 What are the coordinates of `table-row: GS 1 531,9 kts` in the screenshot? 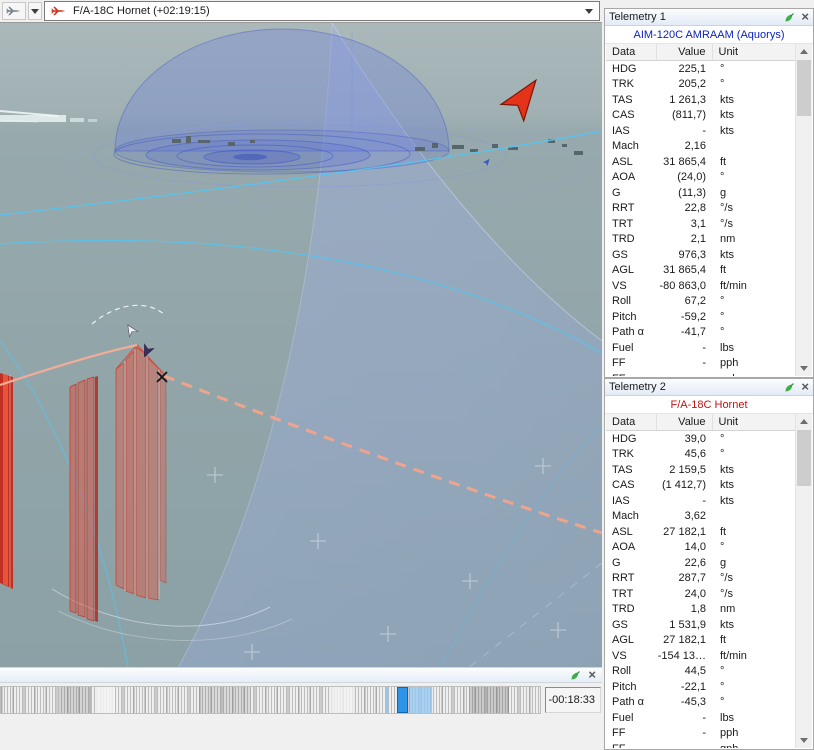 It's located at (701, 625).